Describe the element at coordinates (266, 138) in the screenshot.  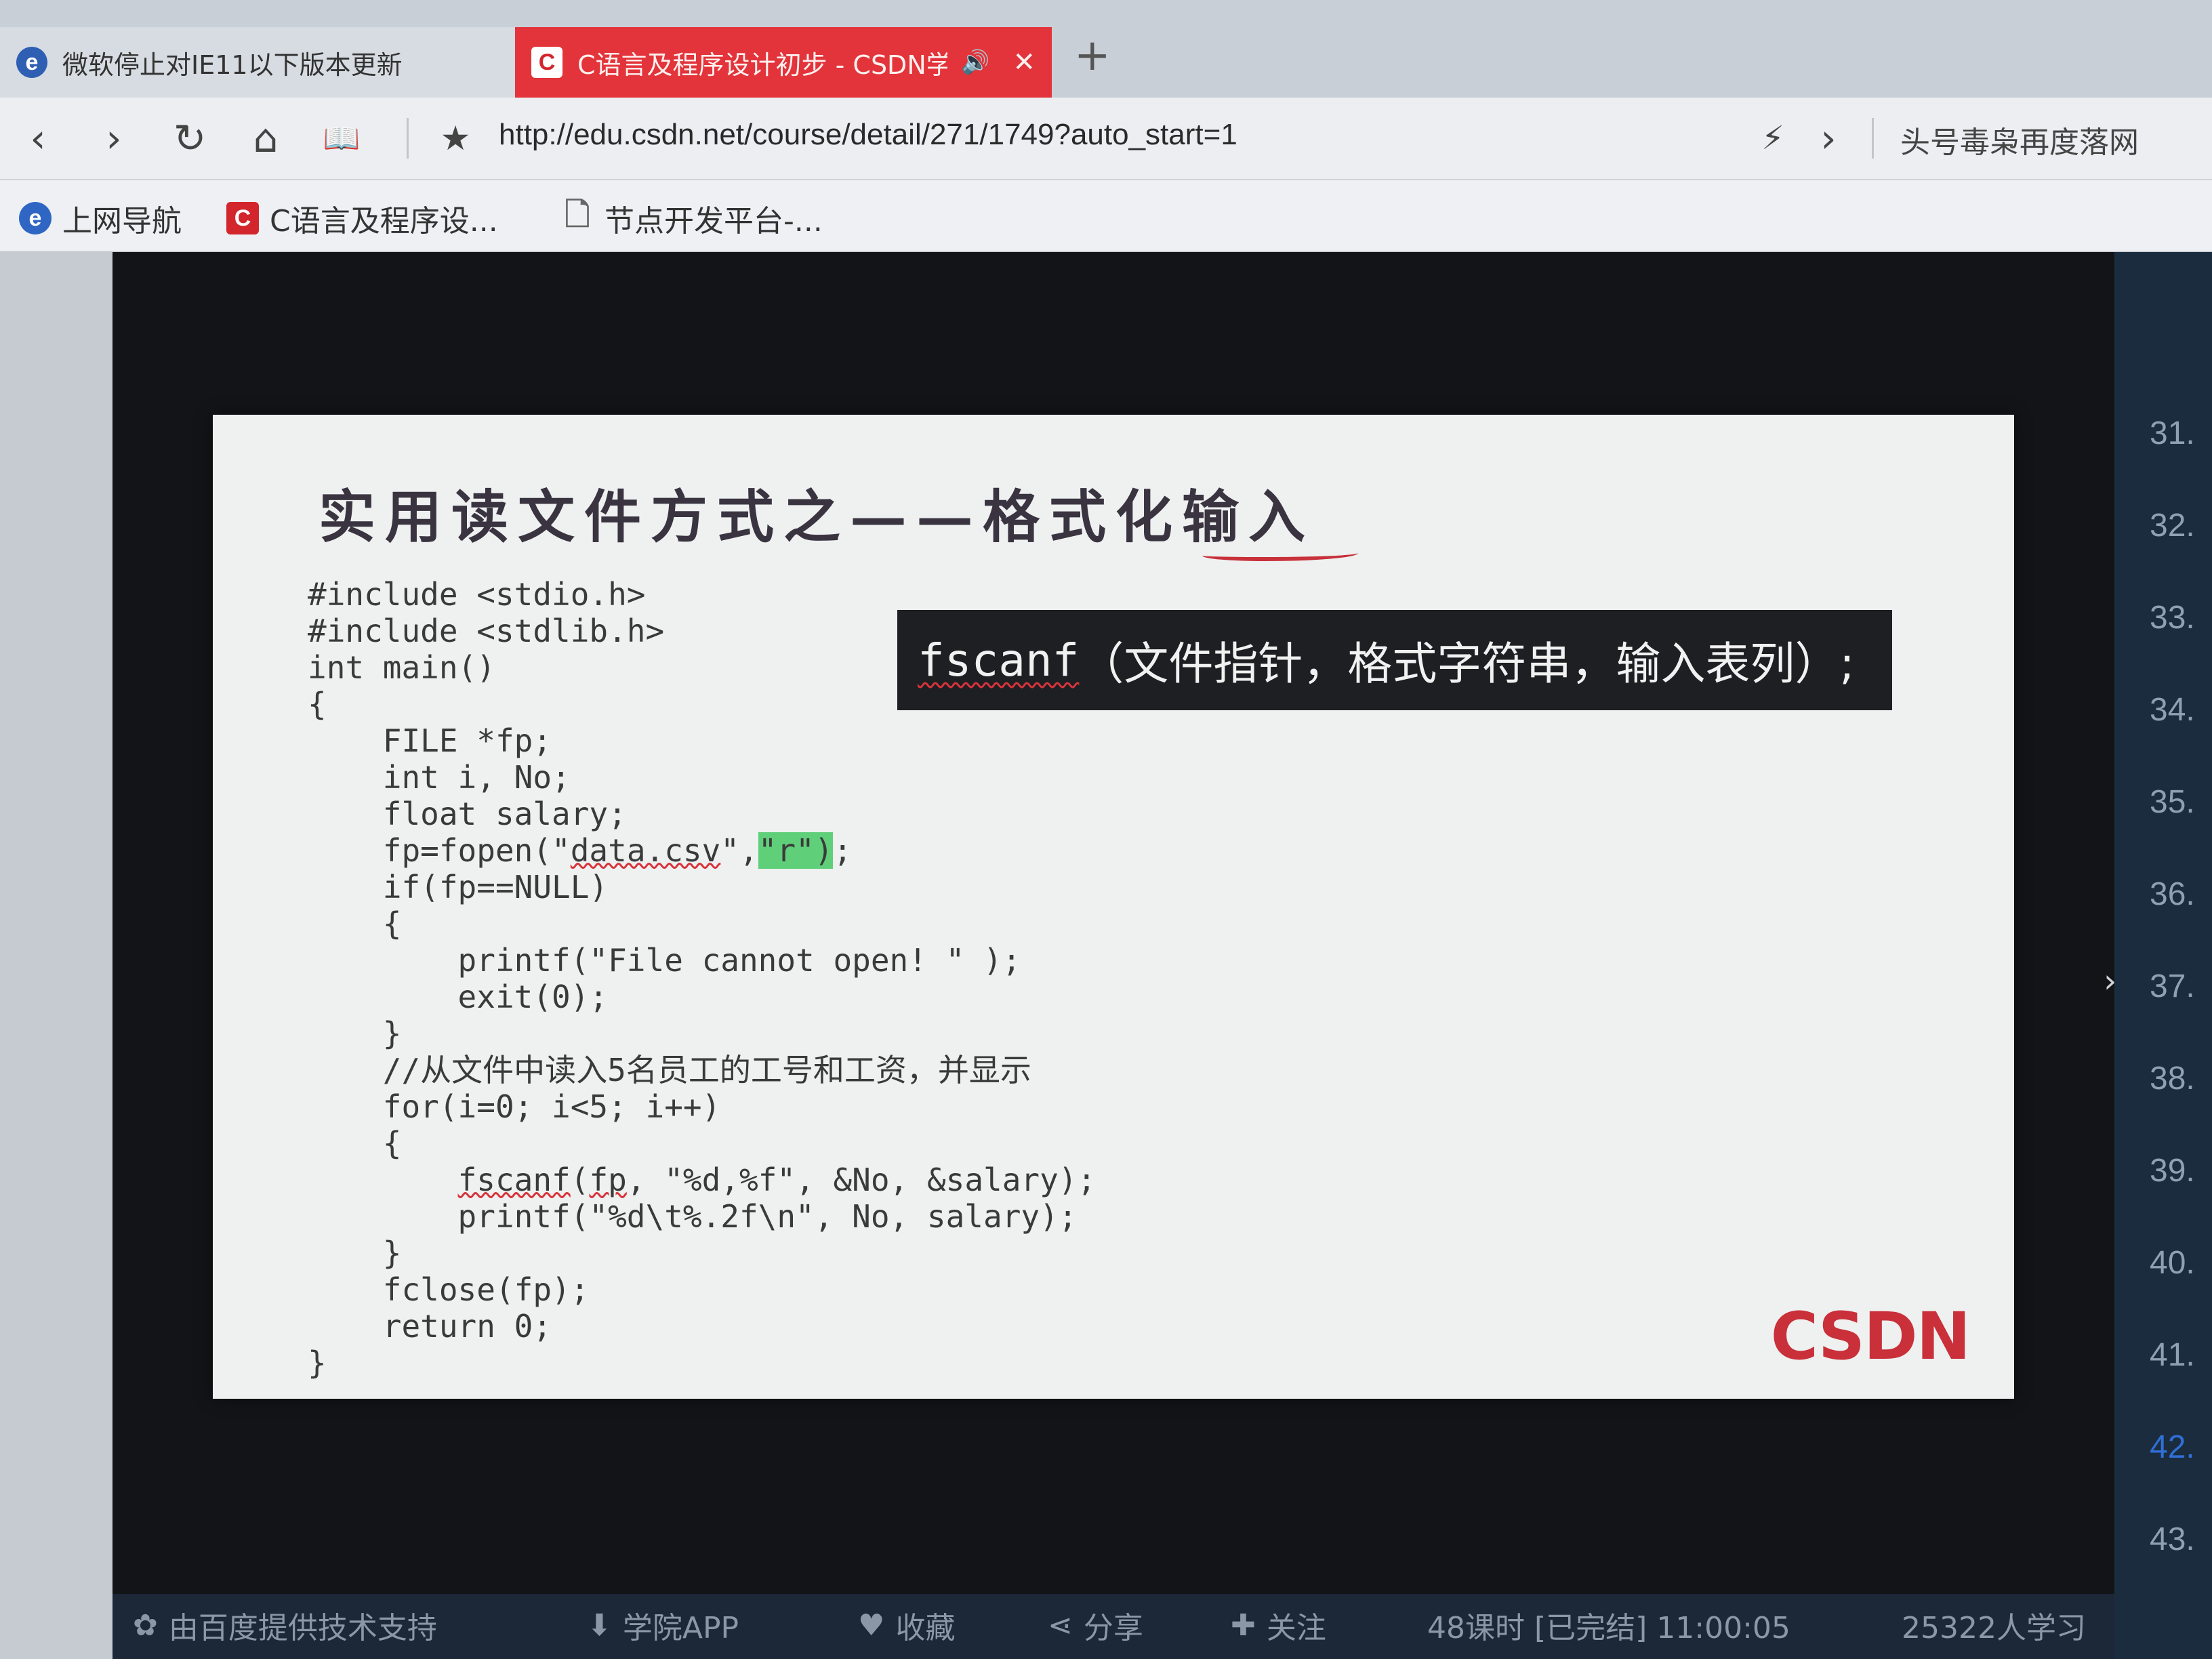
I see `home-button: ⌂` at that location.